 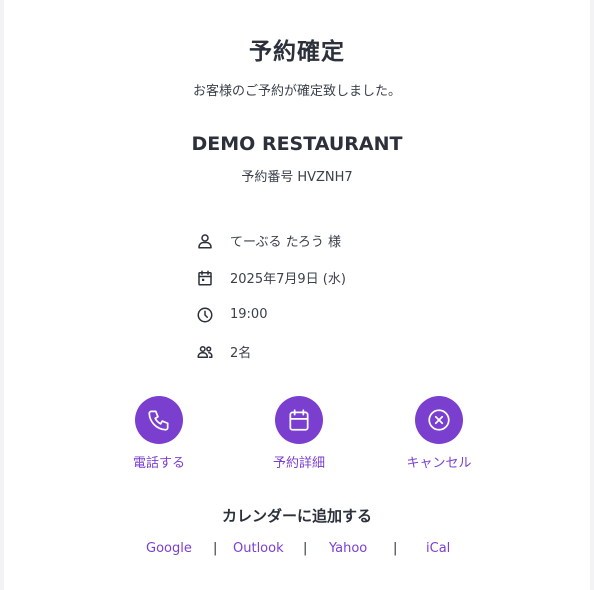 I want to click on party-size-text: 2名, so click(x=241, y=353).